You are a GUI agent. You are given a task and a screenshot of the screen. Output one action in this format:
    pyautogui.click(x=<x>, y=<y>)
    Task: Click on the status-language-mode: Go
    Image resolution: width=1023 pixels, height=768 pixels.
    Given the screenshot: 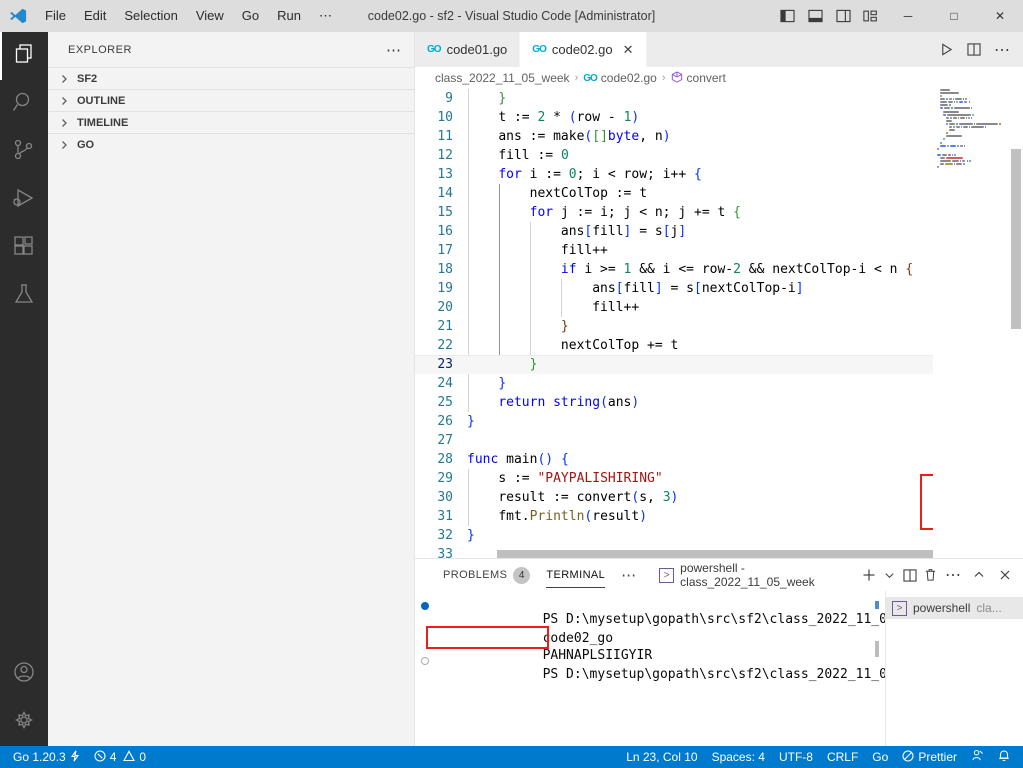 What is the action you would take?
    pyautogui.click(x=880, y=757)
    